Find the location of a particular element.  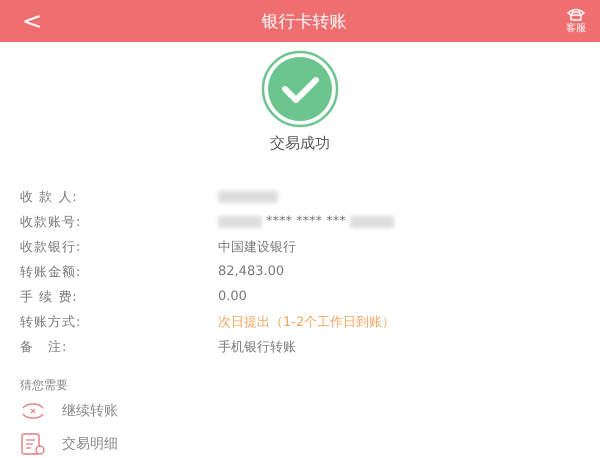

page-title: 银行卡转账 is located at coordinates (304, 21).